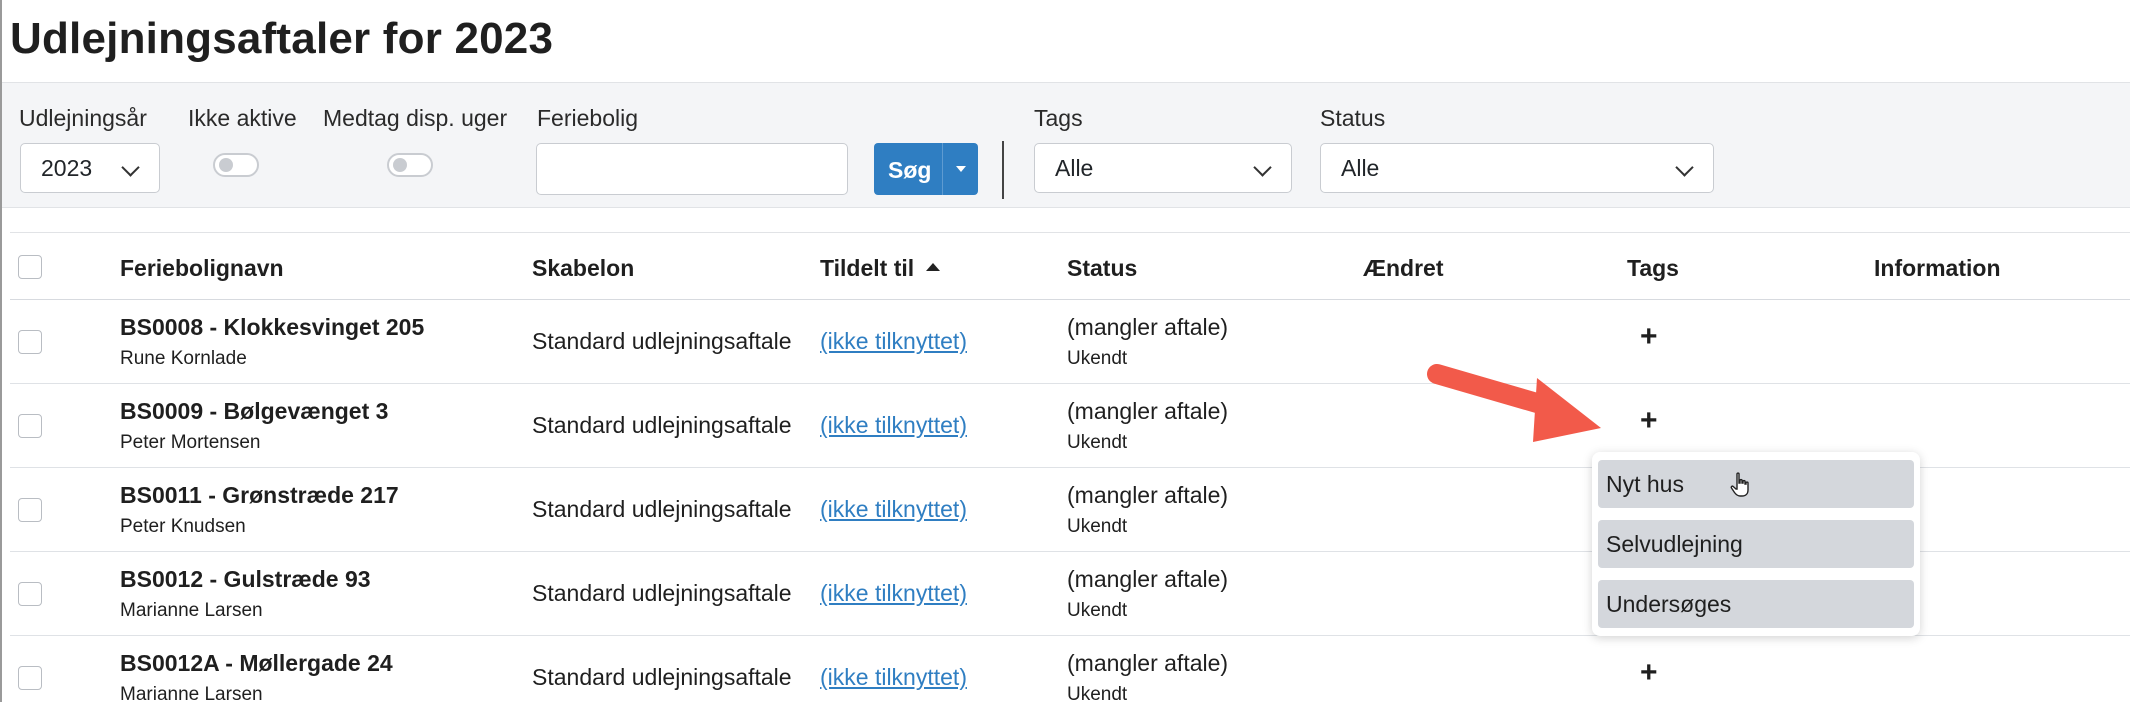 The width and height of the screenshot is (2130, 702). I want to click on tag-option-selvudlejning: Selvudlejning, so click(1756, 544).